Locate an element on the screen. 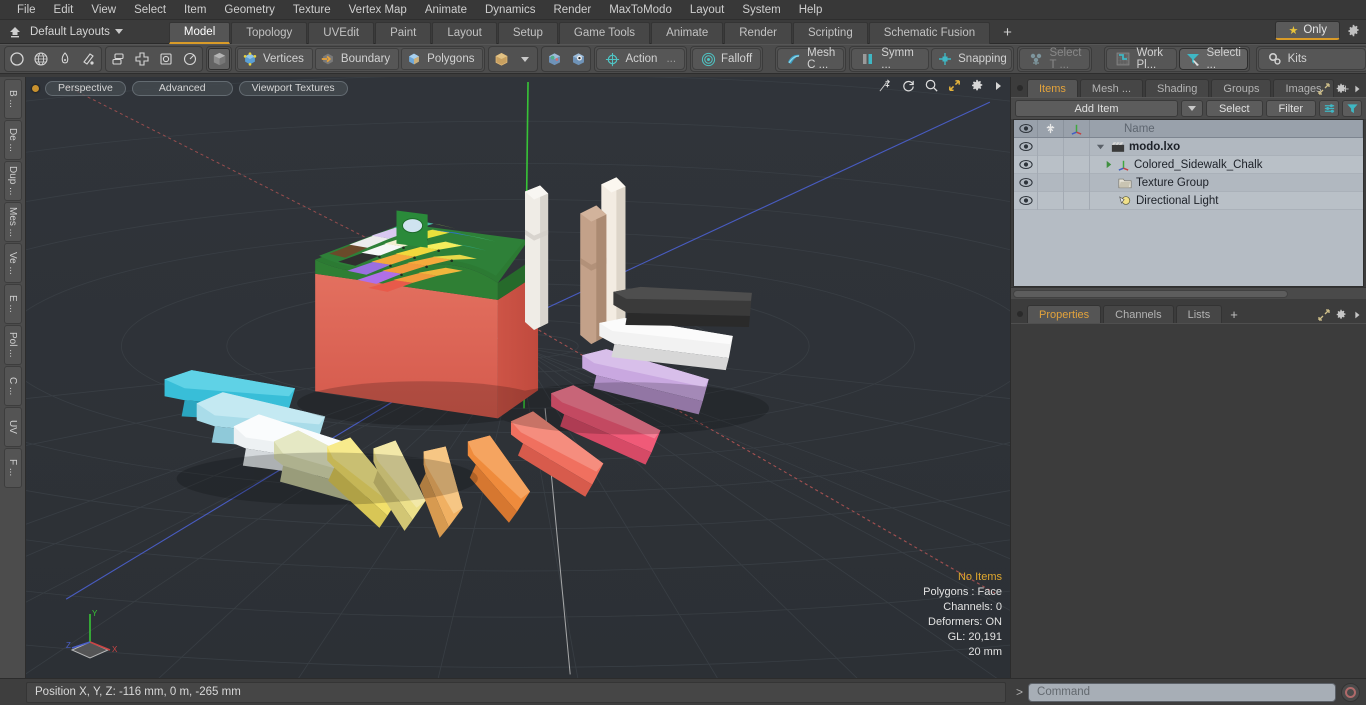 The height and width of the screenshot is (705, 1366). menu-item-item: Item is located at coordinates (195, 10).